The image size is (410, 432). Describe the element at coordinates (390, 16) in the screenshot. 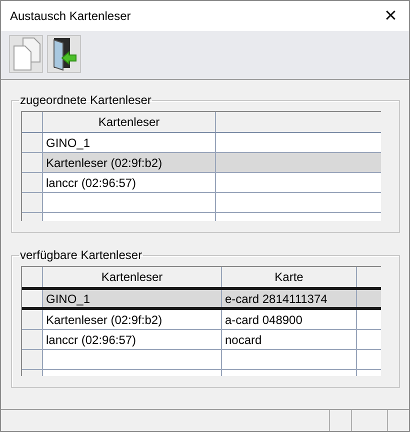

I see `close-button: ✕` at that location.